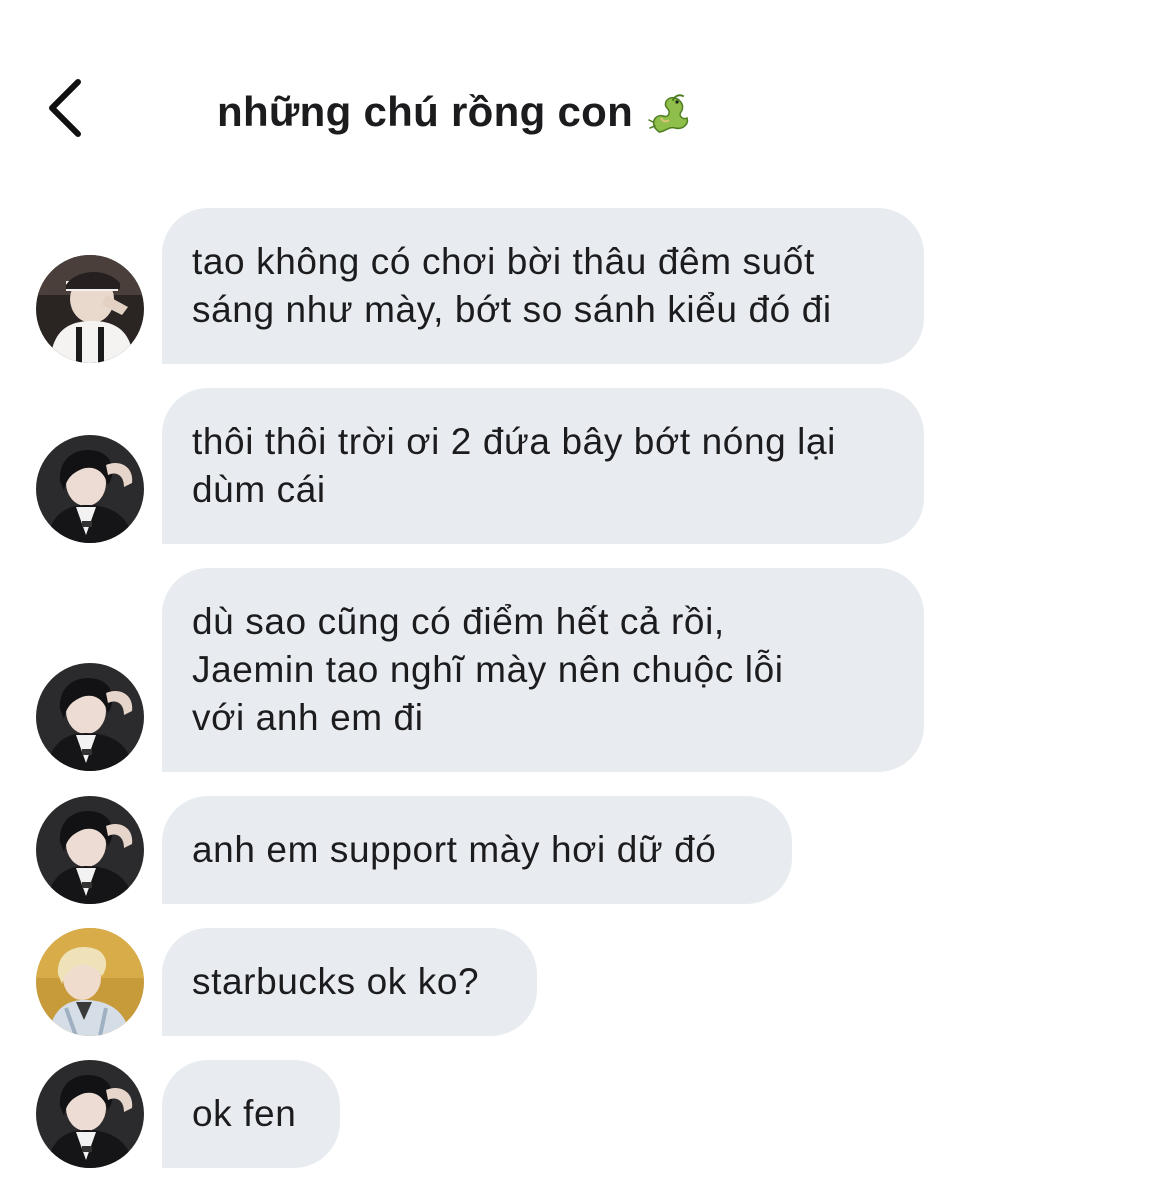 The height and width of the screenshot is (1185, 1169). Describe the element at coordinates (425, 111) in the screenshot. I see `chat-title: những chú rồng con` at that location.